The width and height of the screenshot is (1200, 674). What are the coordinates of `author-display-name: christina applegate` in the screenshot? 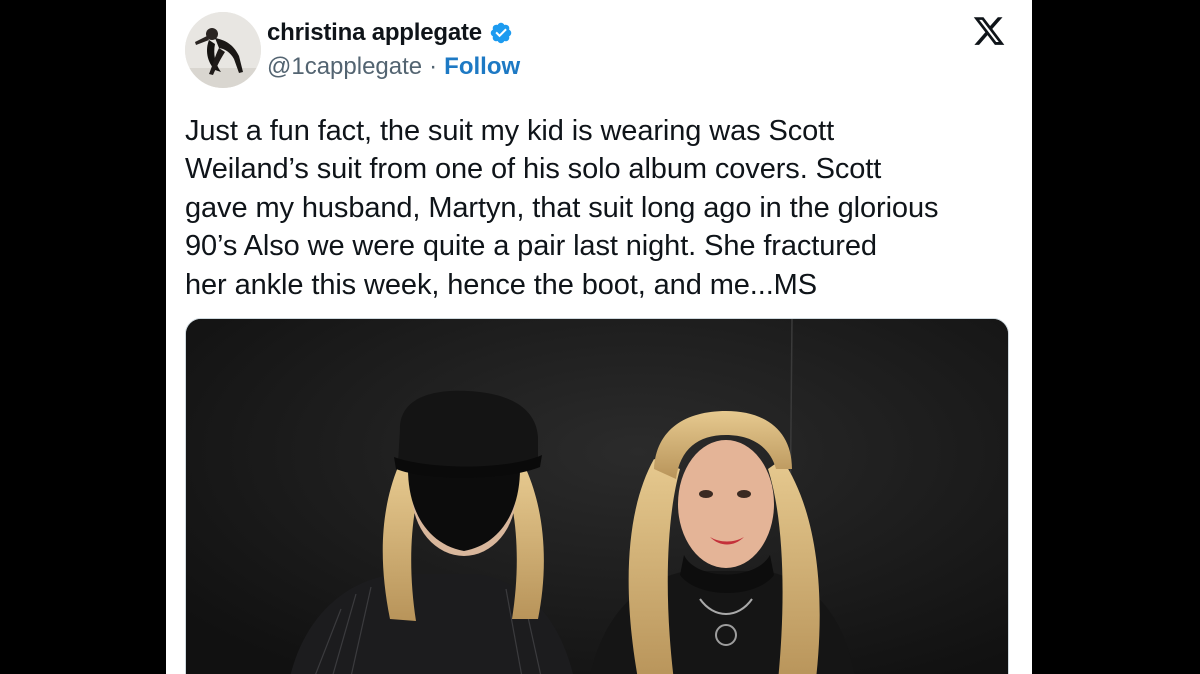 It's located at (374, 33).